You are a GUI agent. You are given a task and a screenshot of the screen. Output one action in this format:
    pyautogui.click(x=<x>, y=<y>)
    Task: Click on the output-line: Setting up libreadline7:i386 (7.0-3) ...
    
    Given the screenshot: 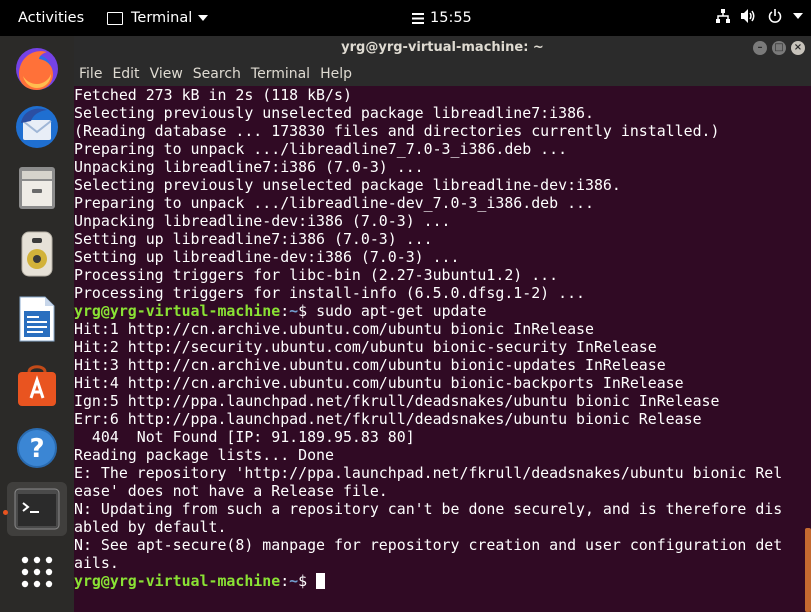 What is the action you would take?
    pyautogui.click(x=253, y=239)
    